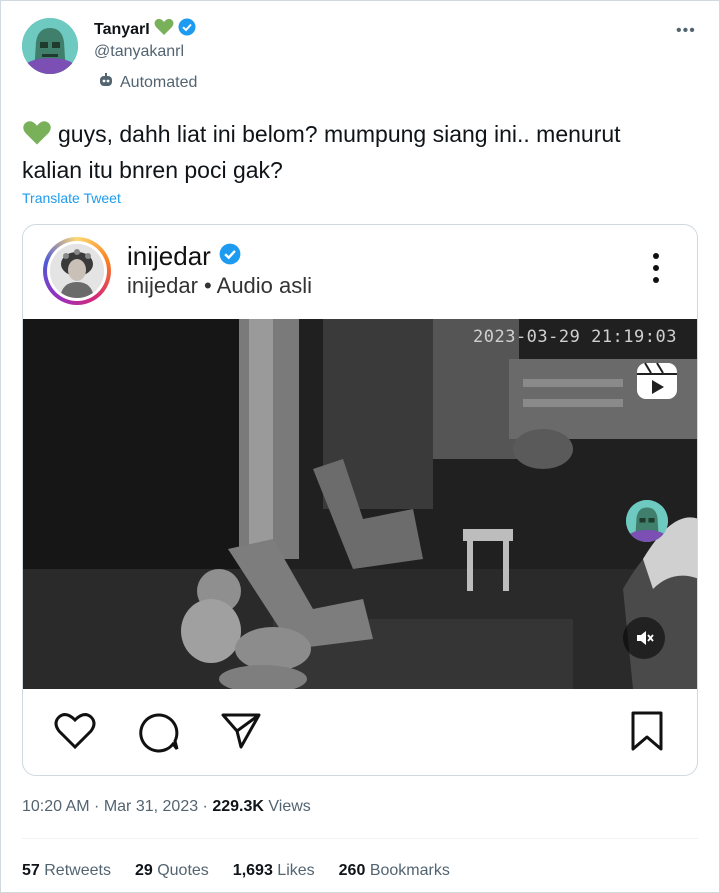  What do you see at coordinates (647, 733) in the screenshot?
I see `save-icon` at bounding box center [647, 733].